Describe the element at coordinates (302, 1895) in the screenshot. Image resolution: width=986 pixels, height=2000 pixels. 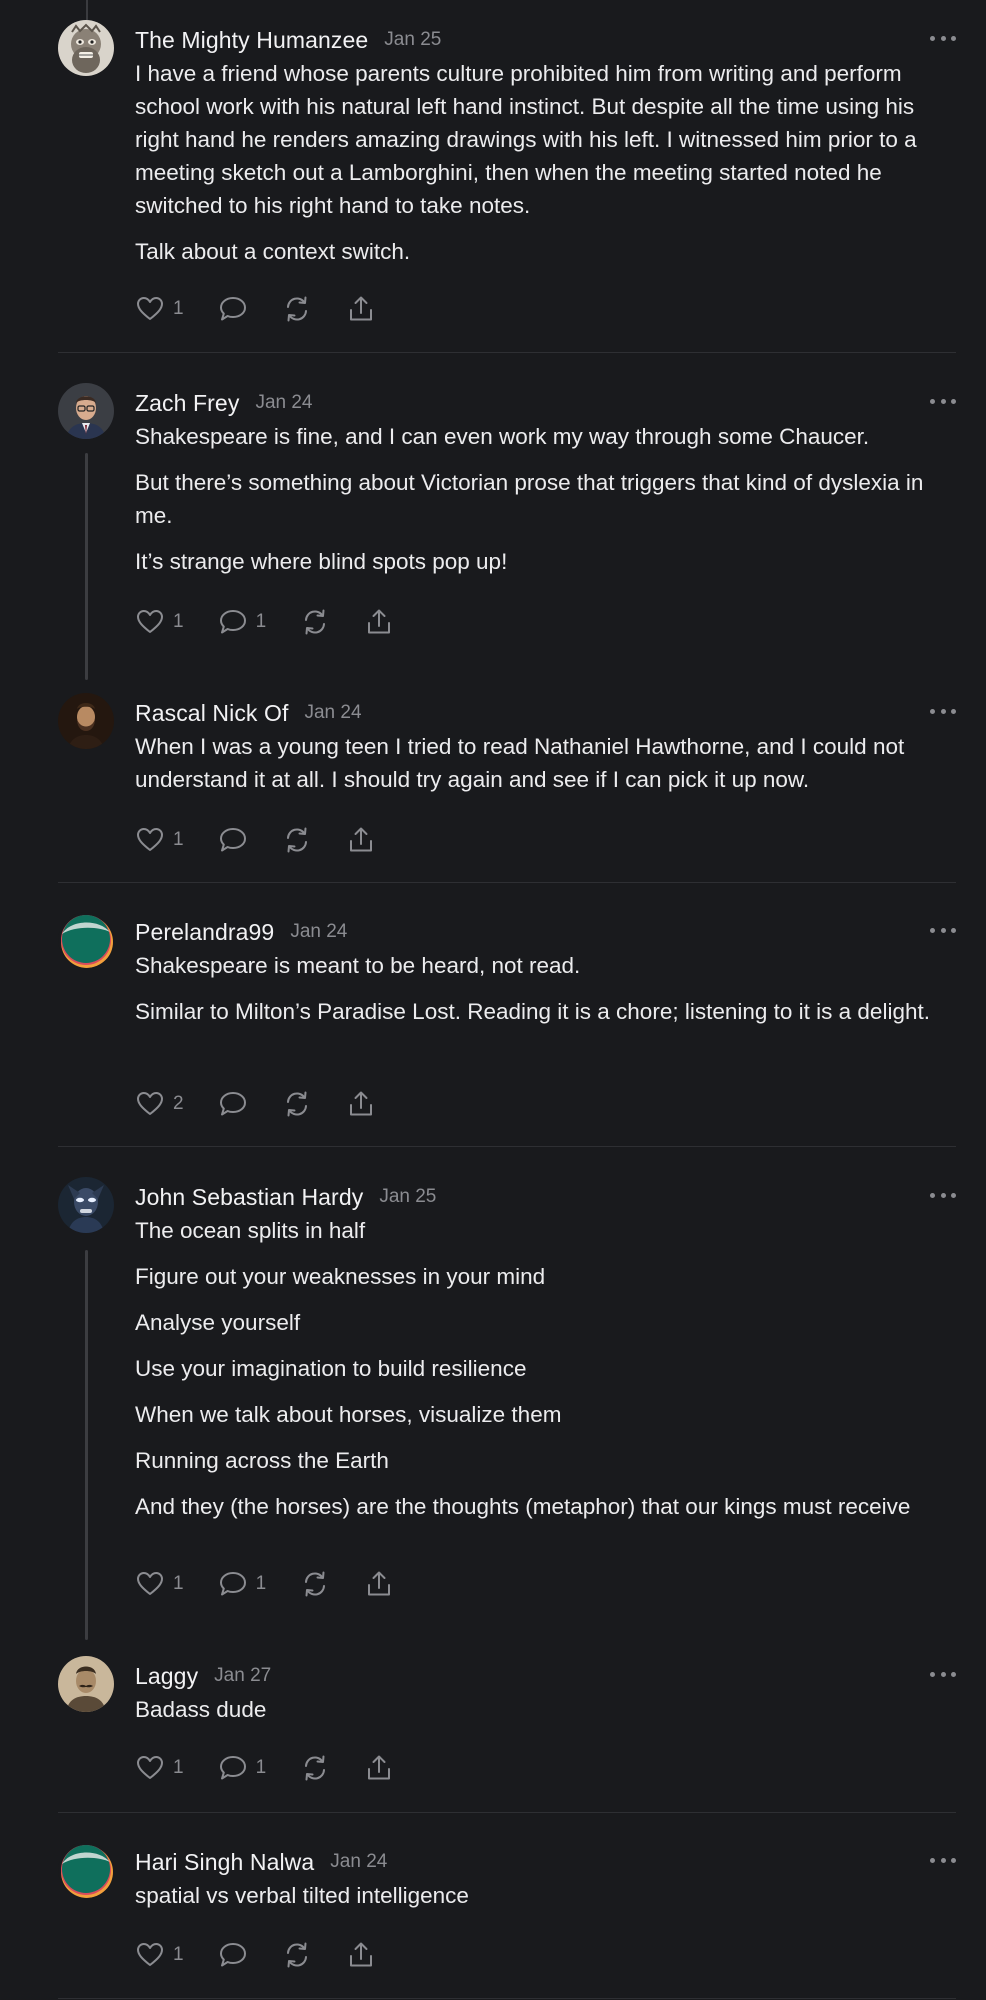
I see `comment-paragraph: spatial vs verbal tilted intelligence` at that location.